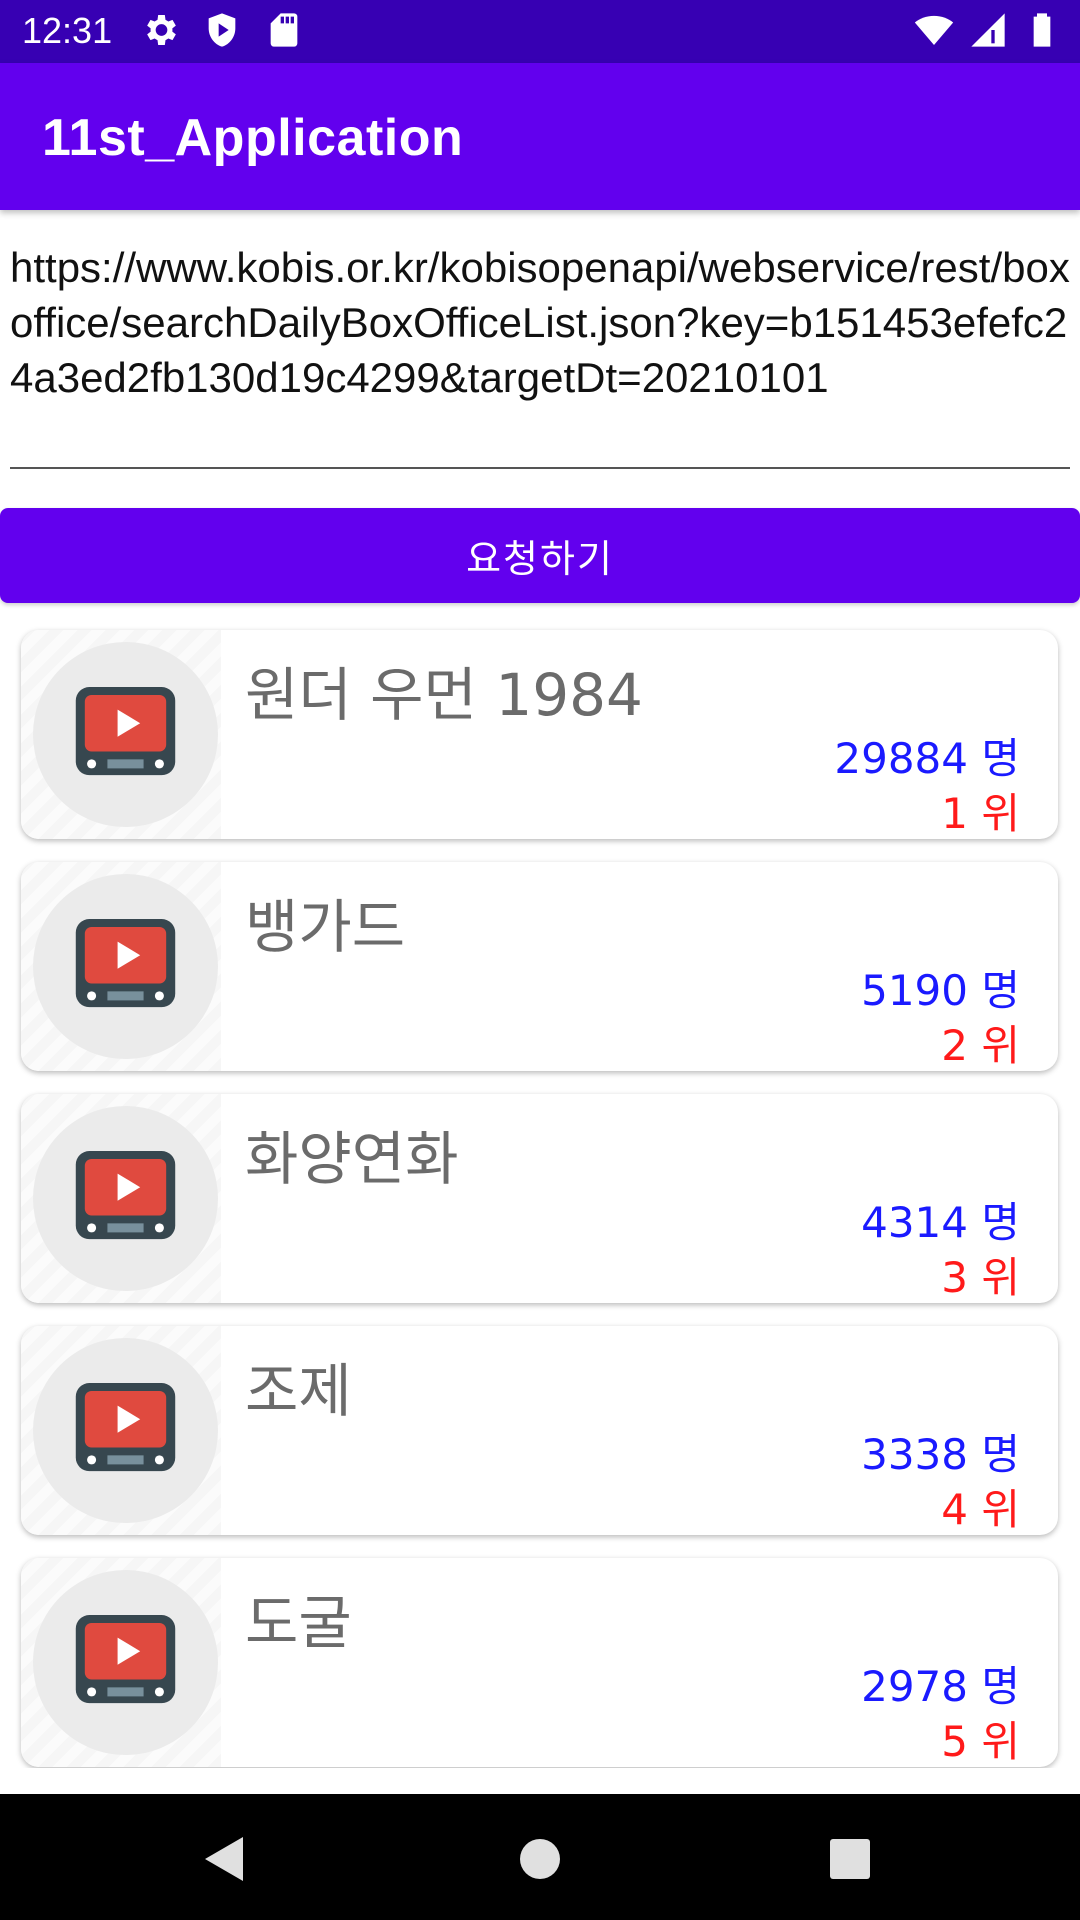 This screenshot has width=1080, height=1920. Describe the element at coordinates (980, 1277) in the screenshot. I see `movie-rank: 3 위` at that location.